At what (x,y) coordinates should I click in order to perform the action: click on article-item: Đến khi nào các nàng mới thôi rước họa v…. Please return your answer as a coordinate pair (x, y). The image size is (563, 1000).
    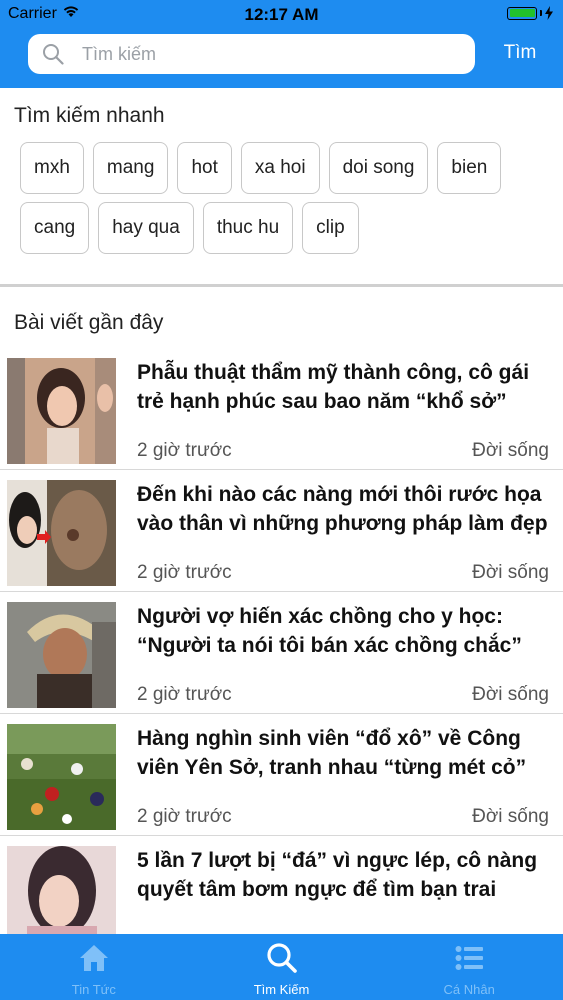
    Looking at the image, I should click on (281, 531).